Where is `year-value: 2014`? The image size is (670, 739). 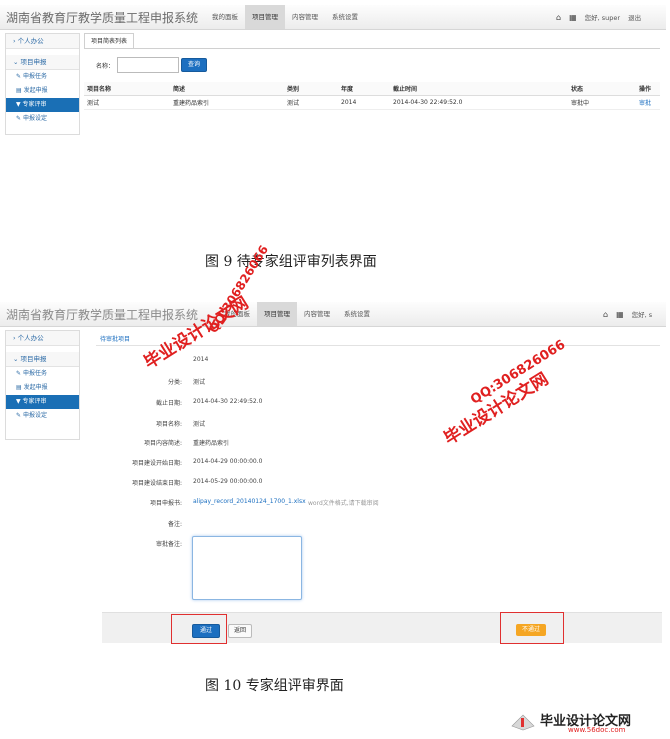
year-value: 2014 is located at coordinates (201, 359).